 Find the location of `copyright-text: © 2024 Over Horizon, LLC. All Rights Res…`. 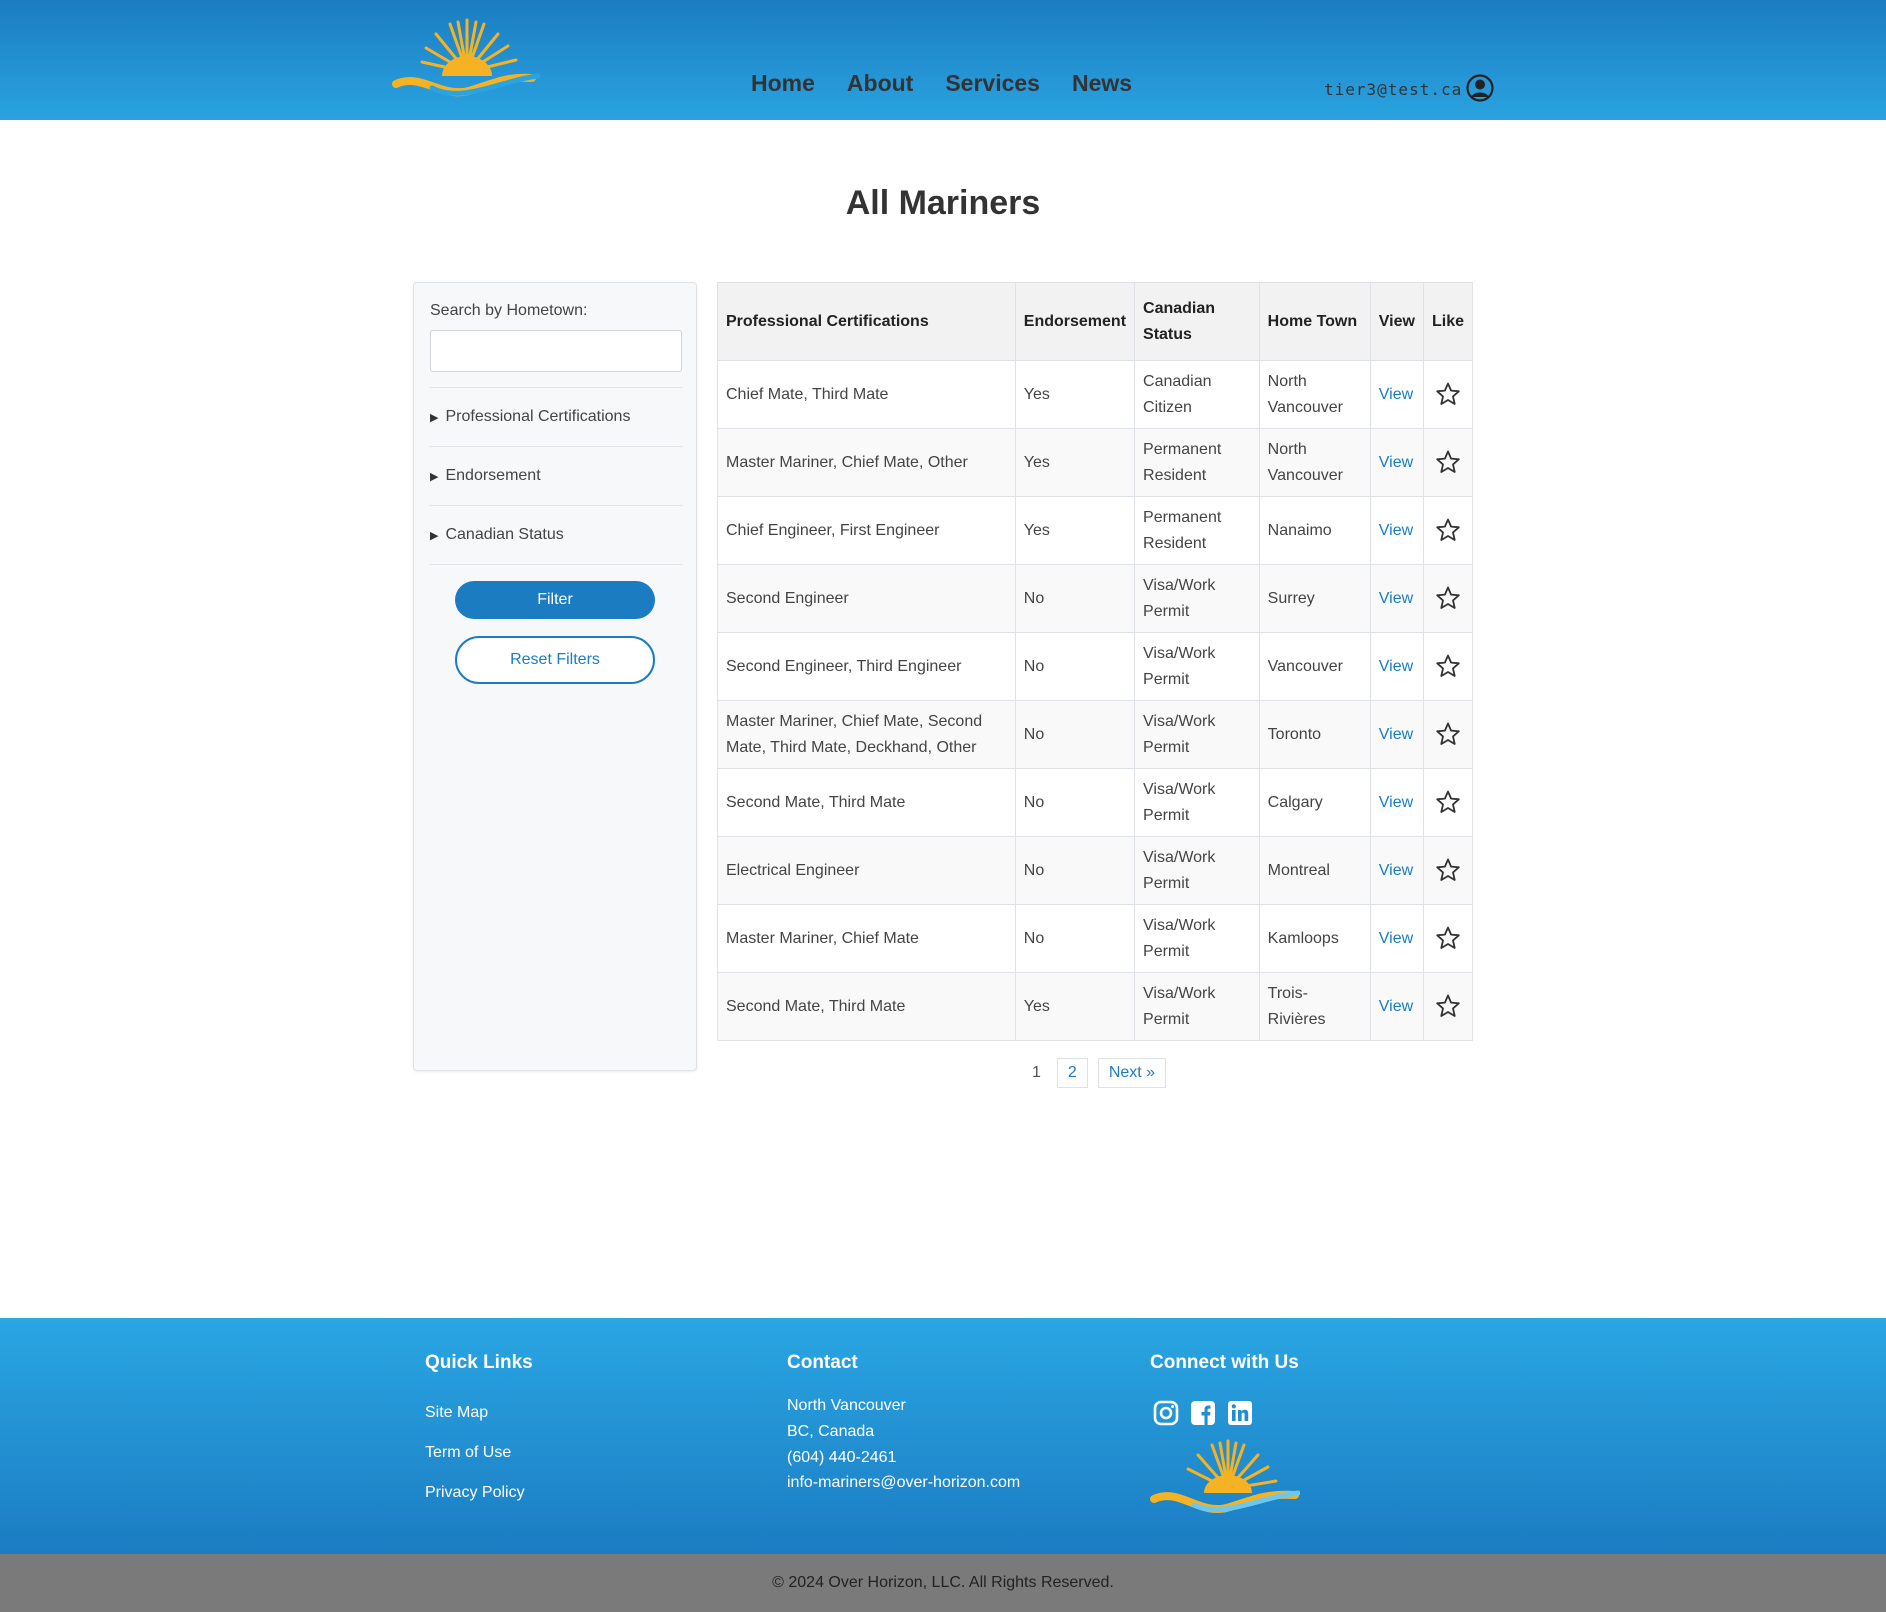

copyright-text: © 2024 Over Horizon, LLC. All Rights Res… is located at coordinates (943, 1582).